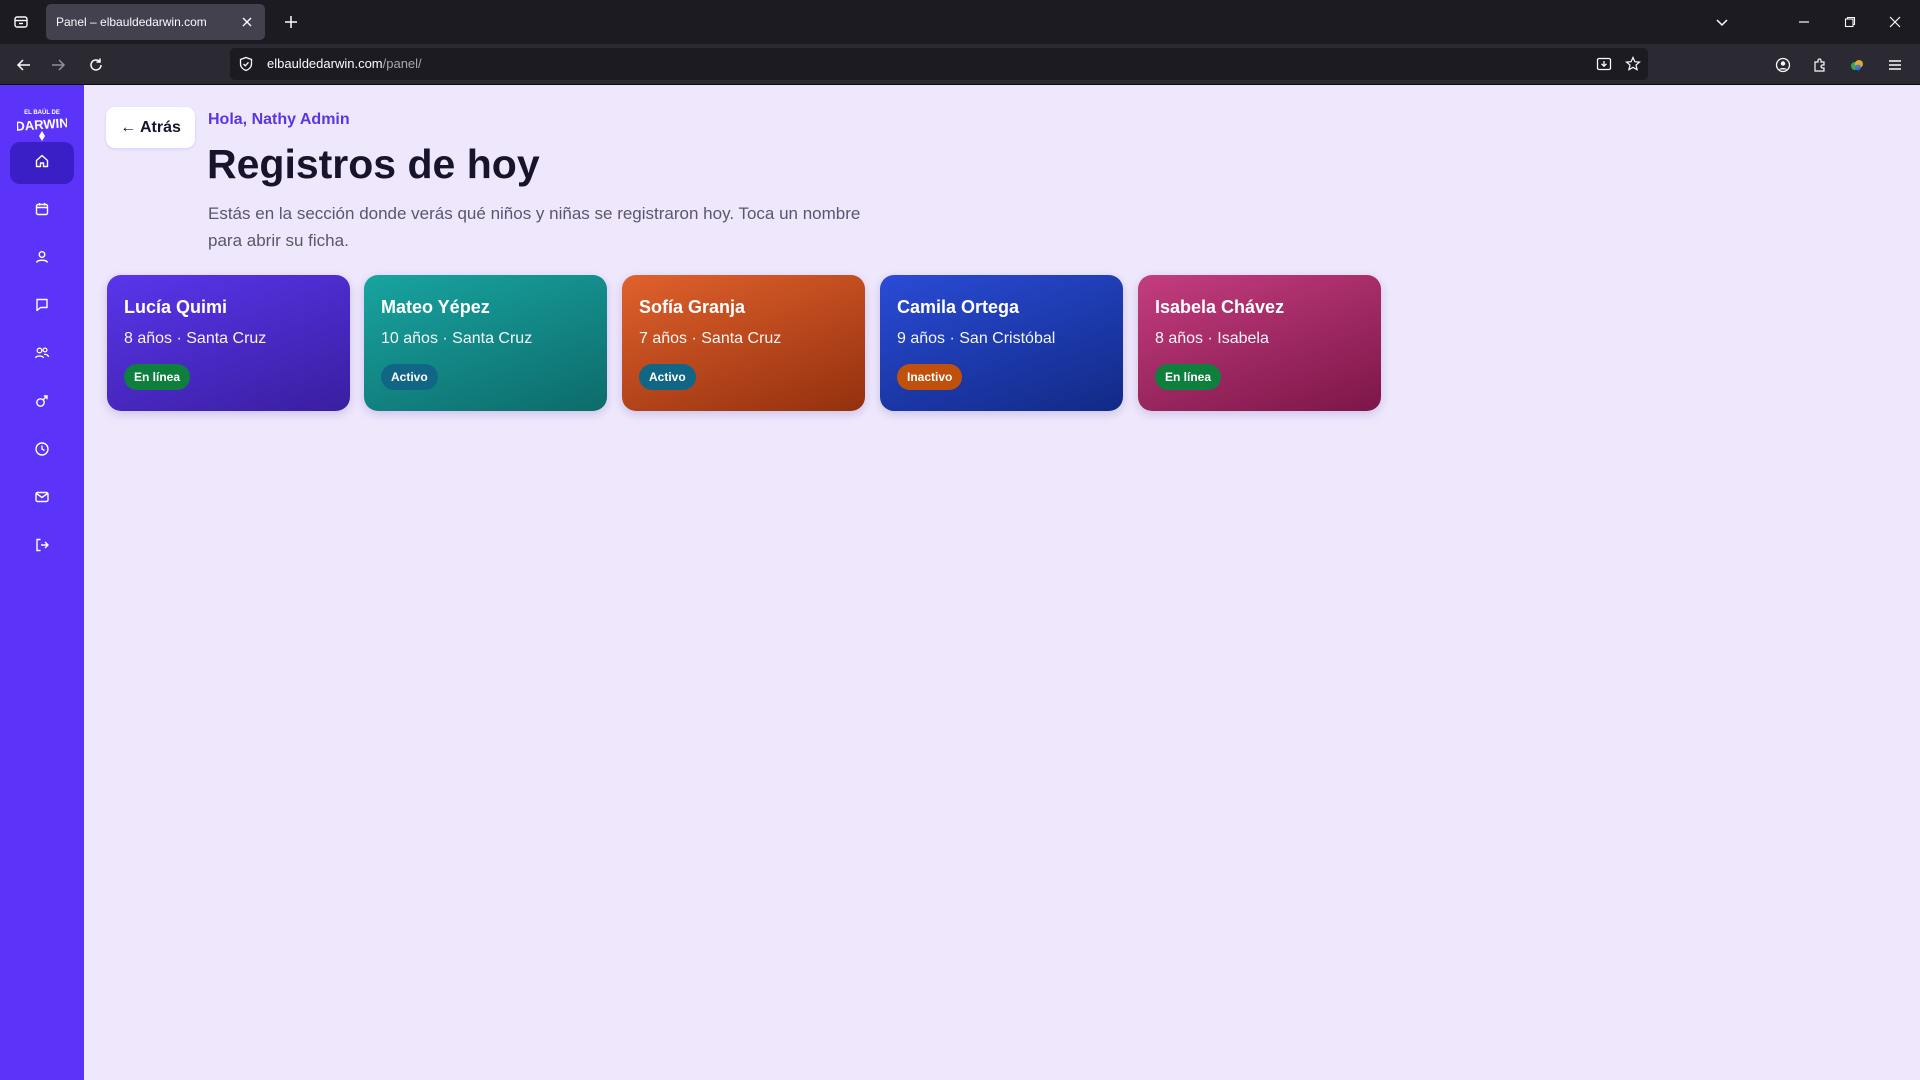 This screenshot has height=1080, width=1920. I want to click on browser-tab: Panel – elbauldedarwin.com, so click(155, 22).